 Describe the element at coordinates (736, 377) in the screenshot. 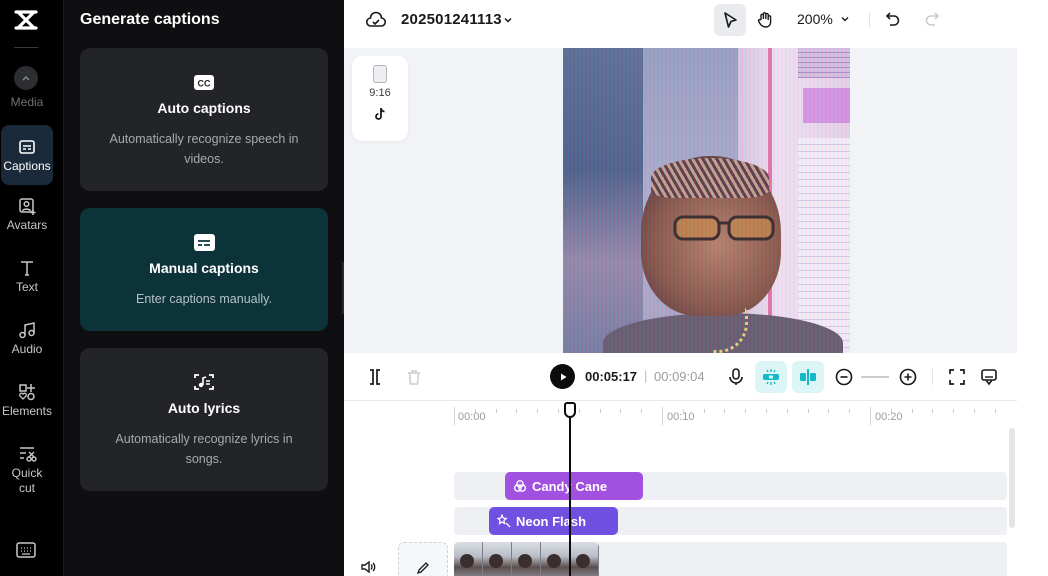

I see `microphone-icon` at that location.